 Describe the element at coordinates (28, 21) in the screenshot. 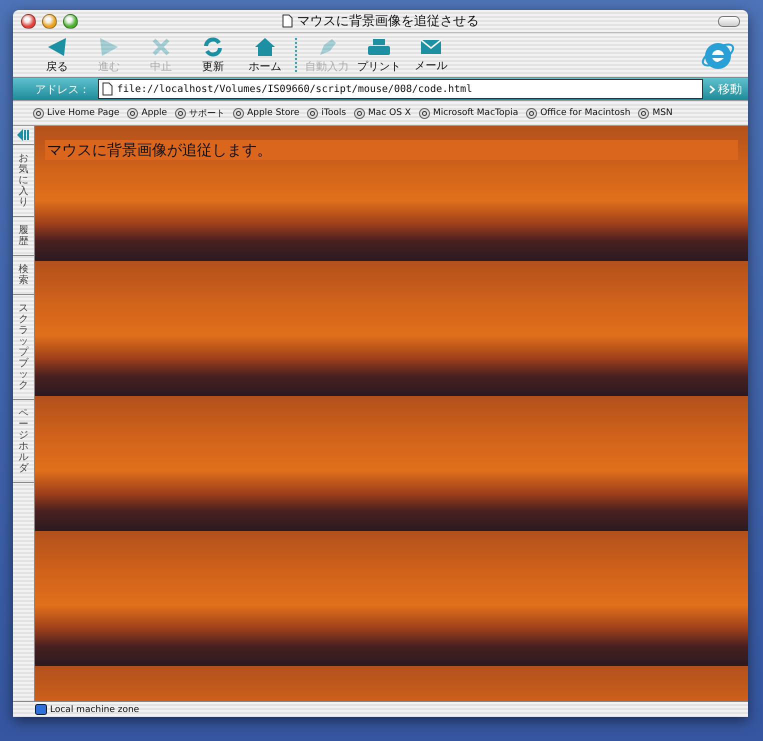

I see `close-button` at that location.